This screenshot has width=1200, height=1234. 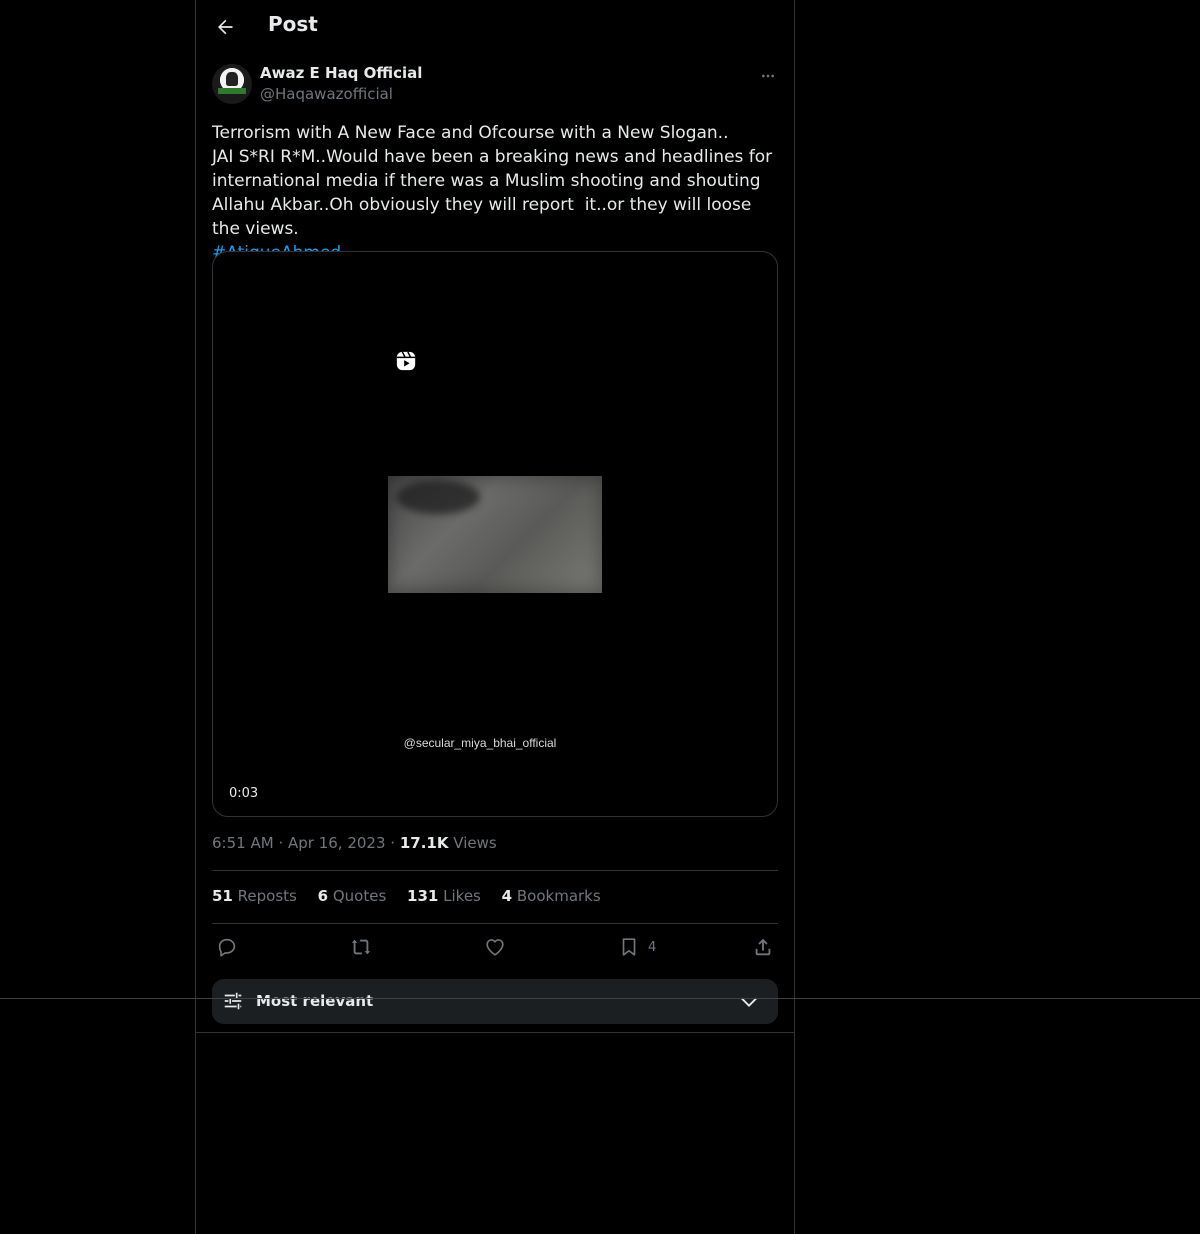 I want to click on avatar-figure, so click(x=232, y=79).